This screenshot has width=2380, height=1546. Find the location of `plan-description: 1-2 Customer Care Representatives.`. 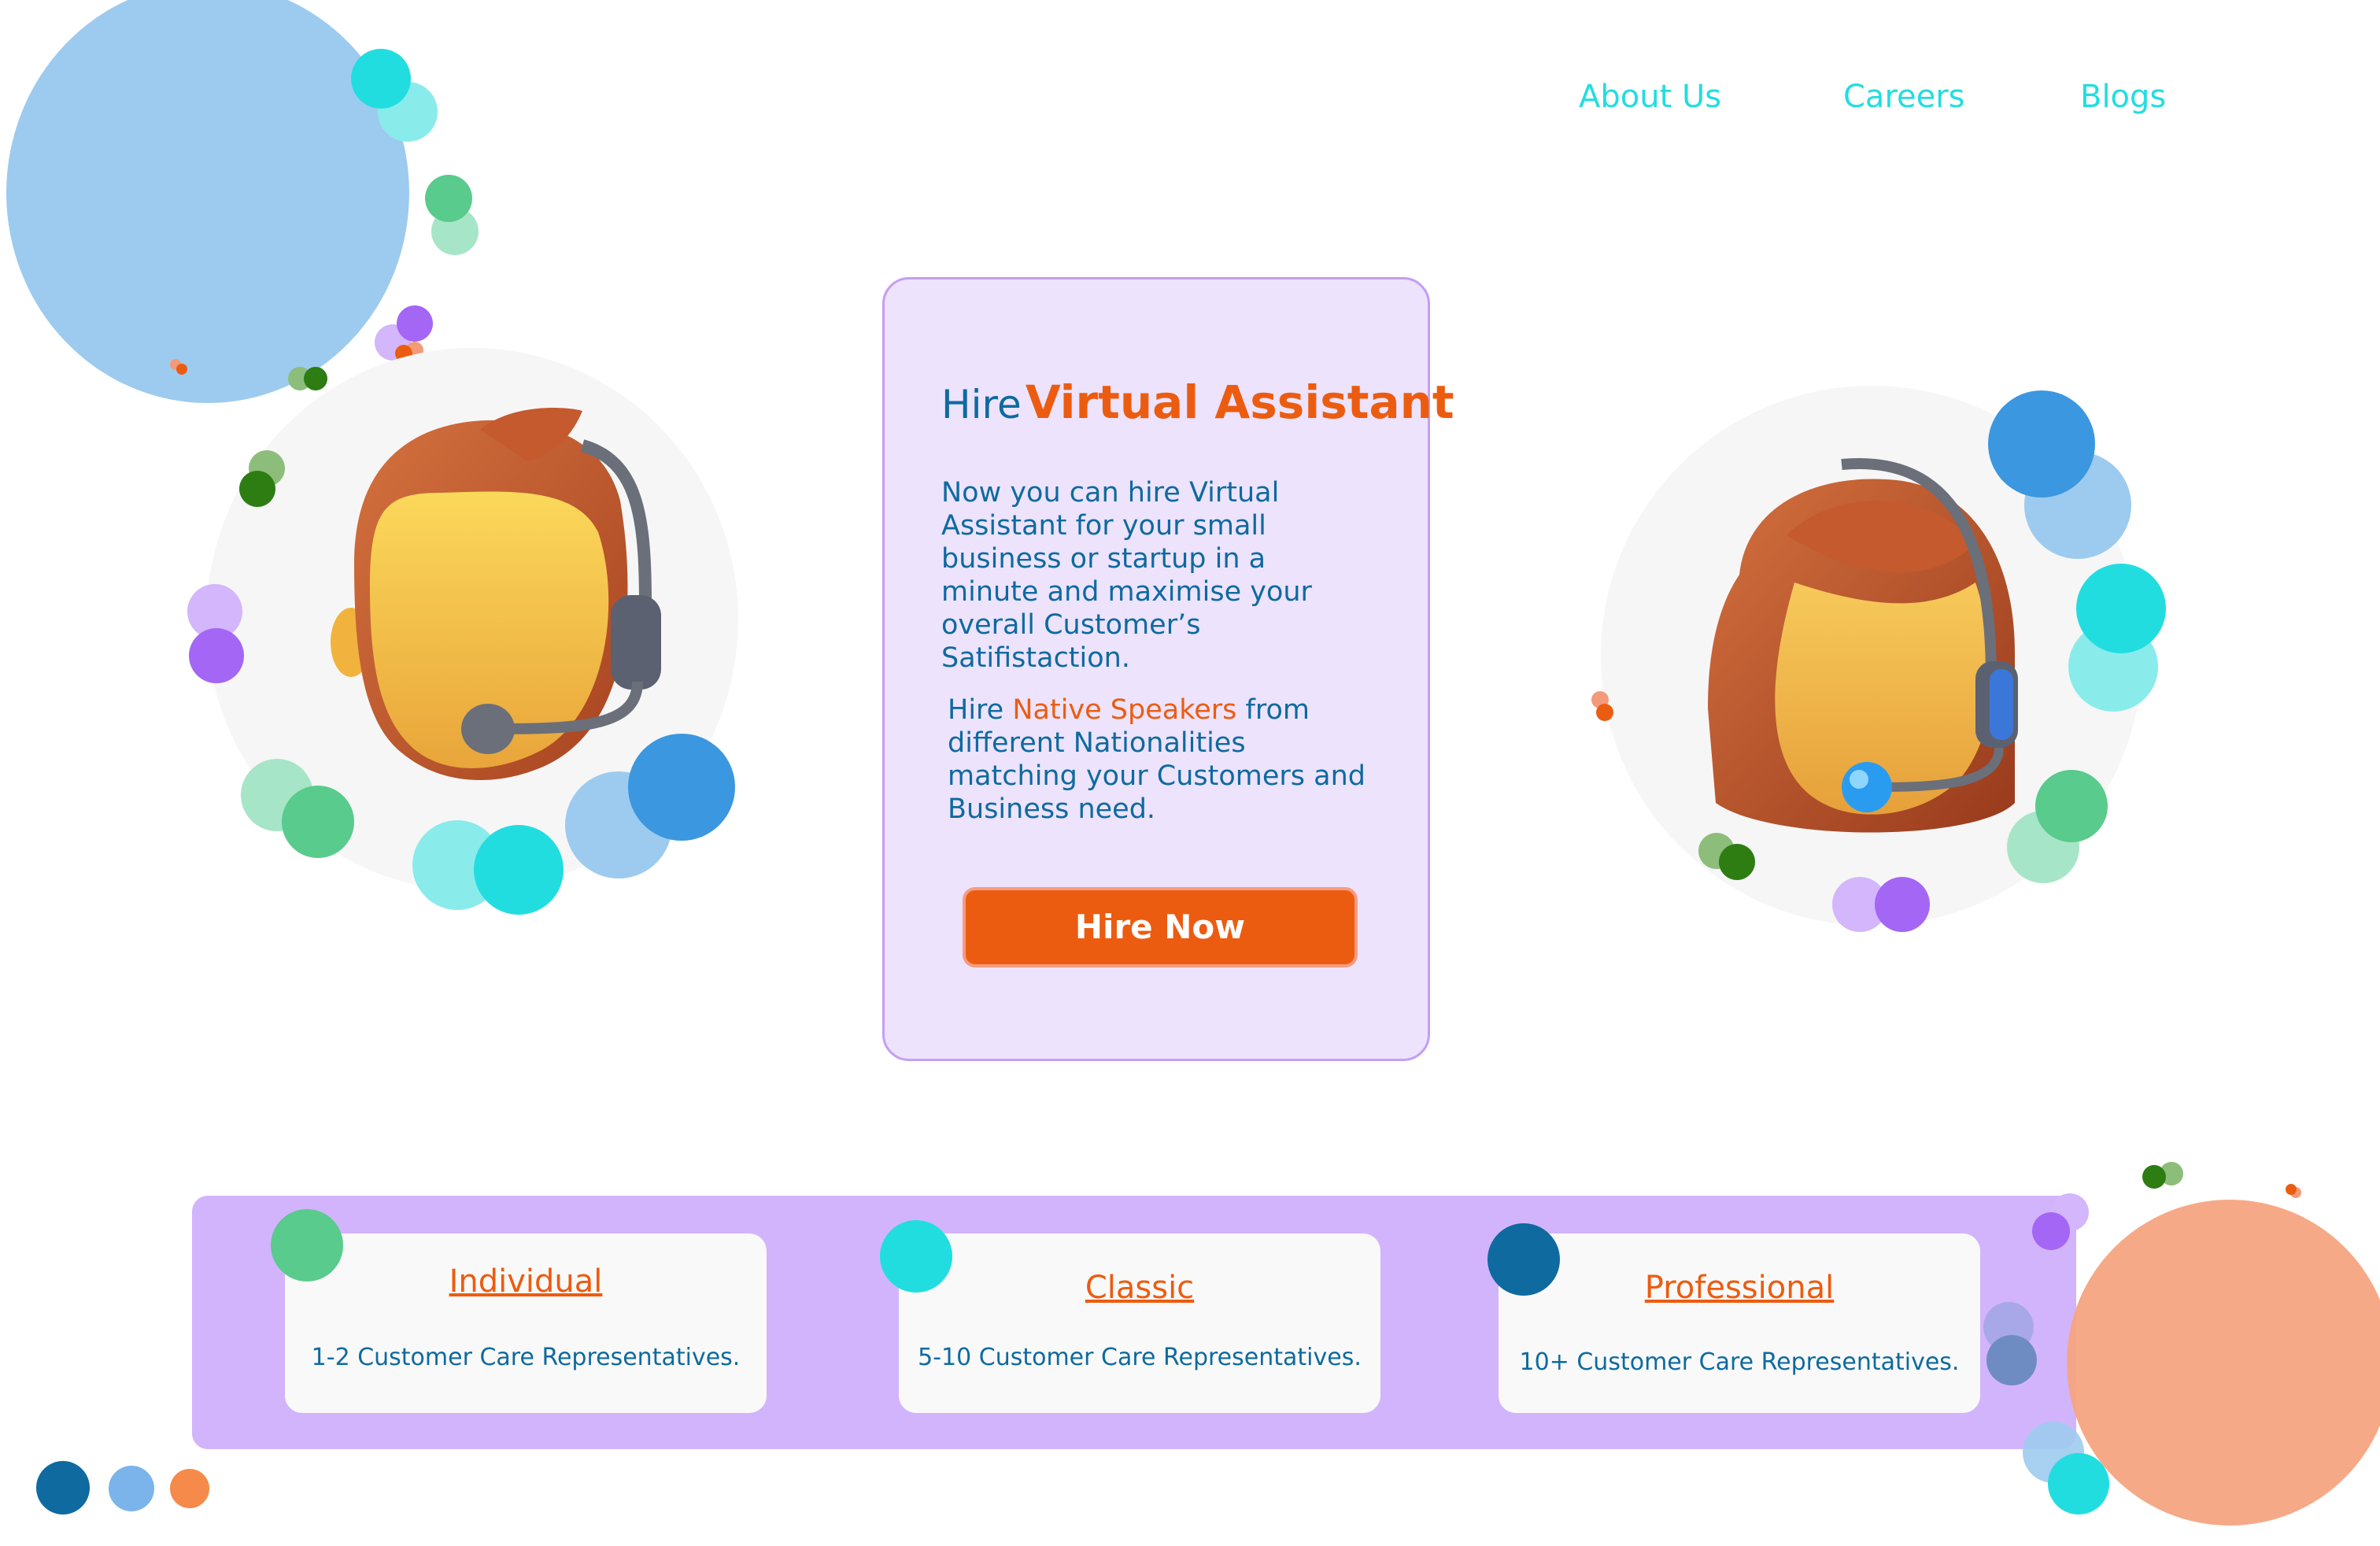

plan-description: 1-2 Customer Care Representatives. is located at coordinates (526, 1357).